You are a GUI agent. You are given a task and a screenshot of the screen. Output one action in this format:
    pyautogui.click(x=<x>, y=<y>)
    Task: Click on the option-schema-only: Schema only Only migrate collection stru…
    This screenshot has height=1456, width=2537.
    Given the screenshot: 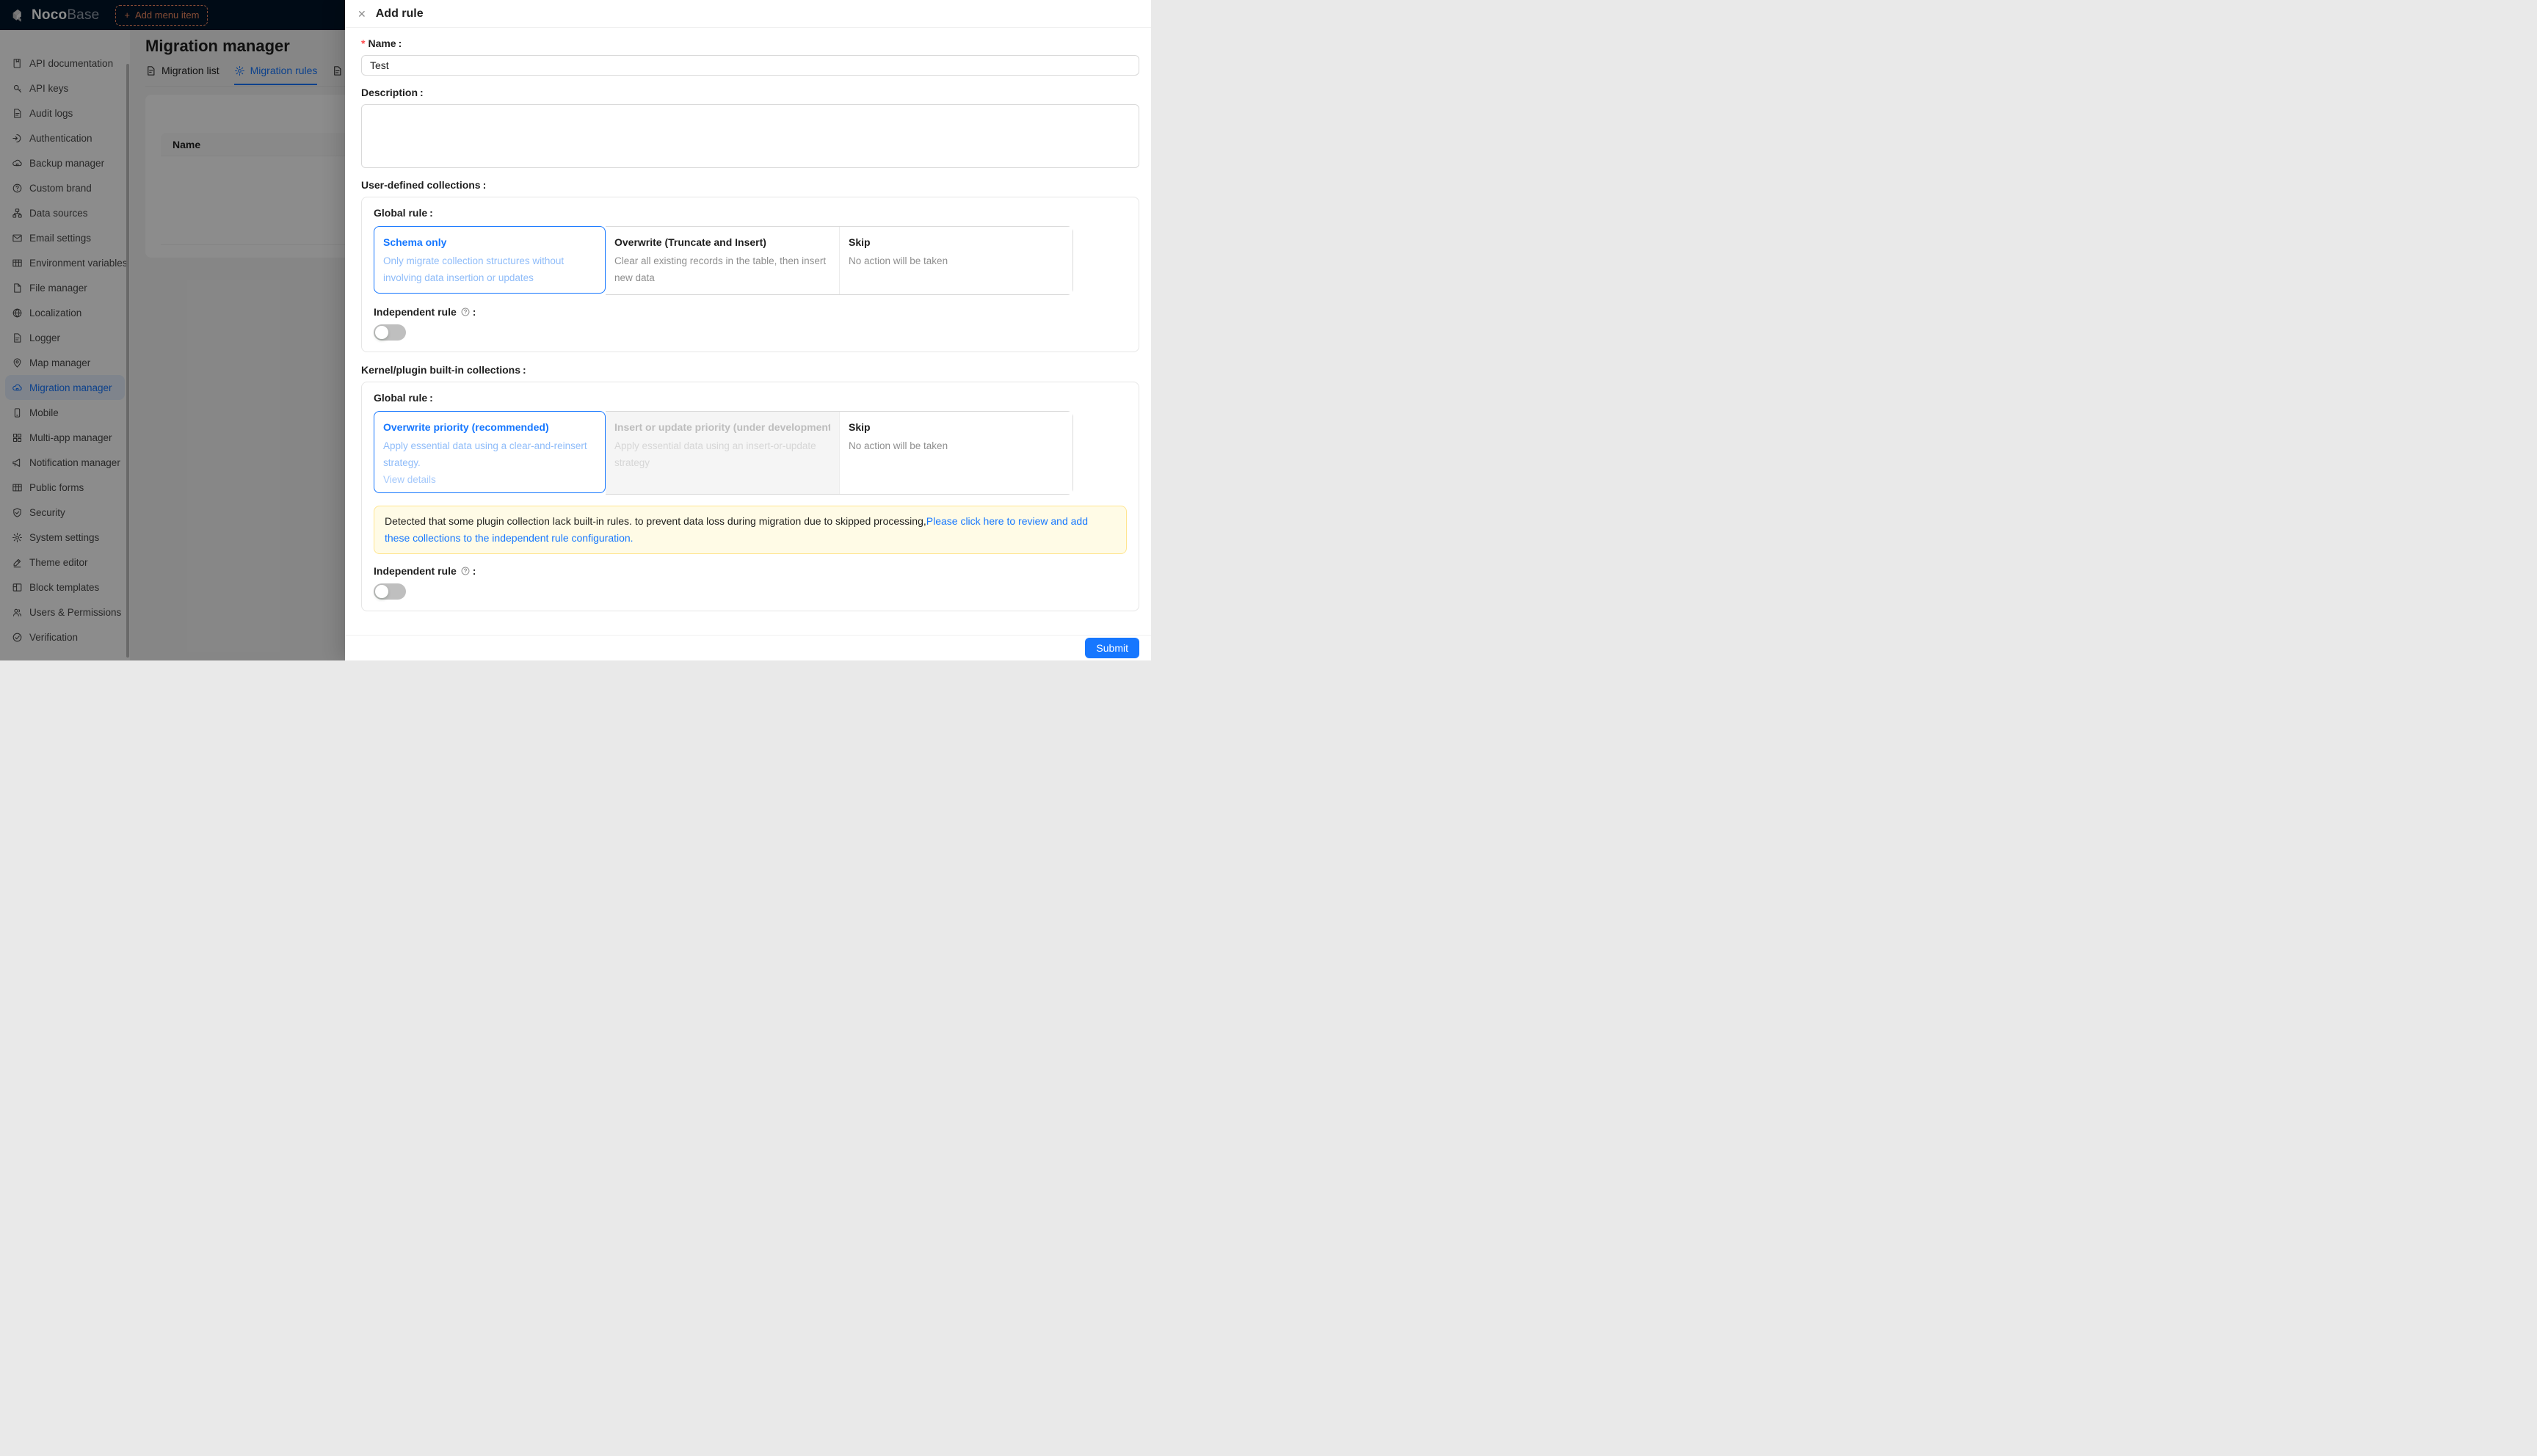 What is the action you would take?
    pyautogui.click(x=490, y=260)
    